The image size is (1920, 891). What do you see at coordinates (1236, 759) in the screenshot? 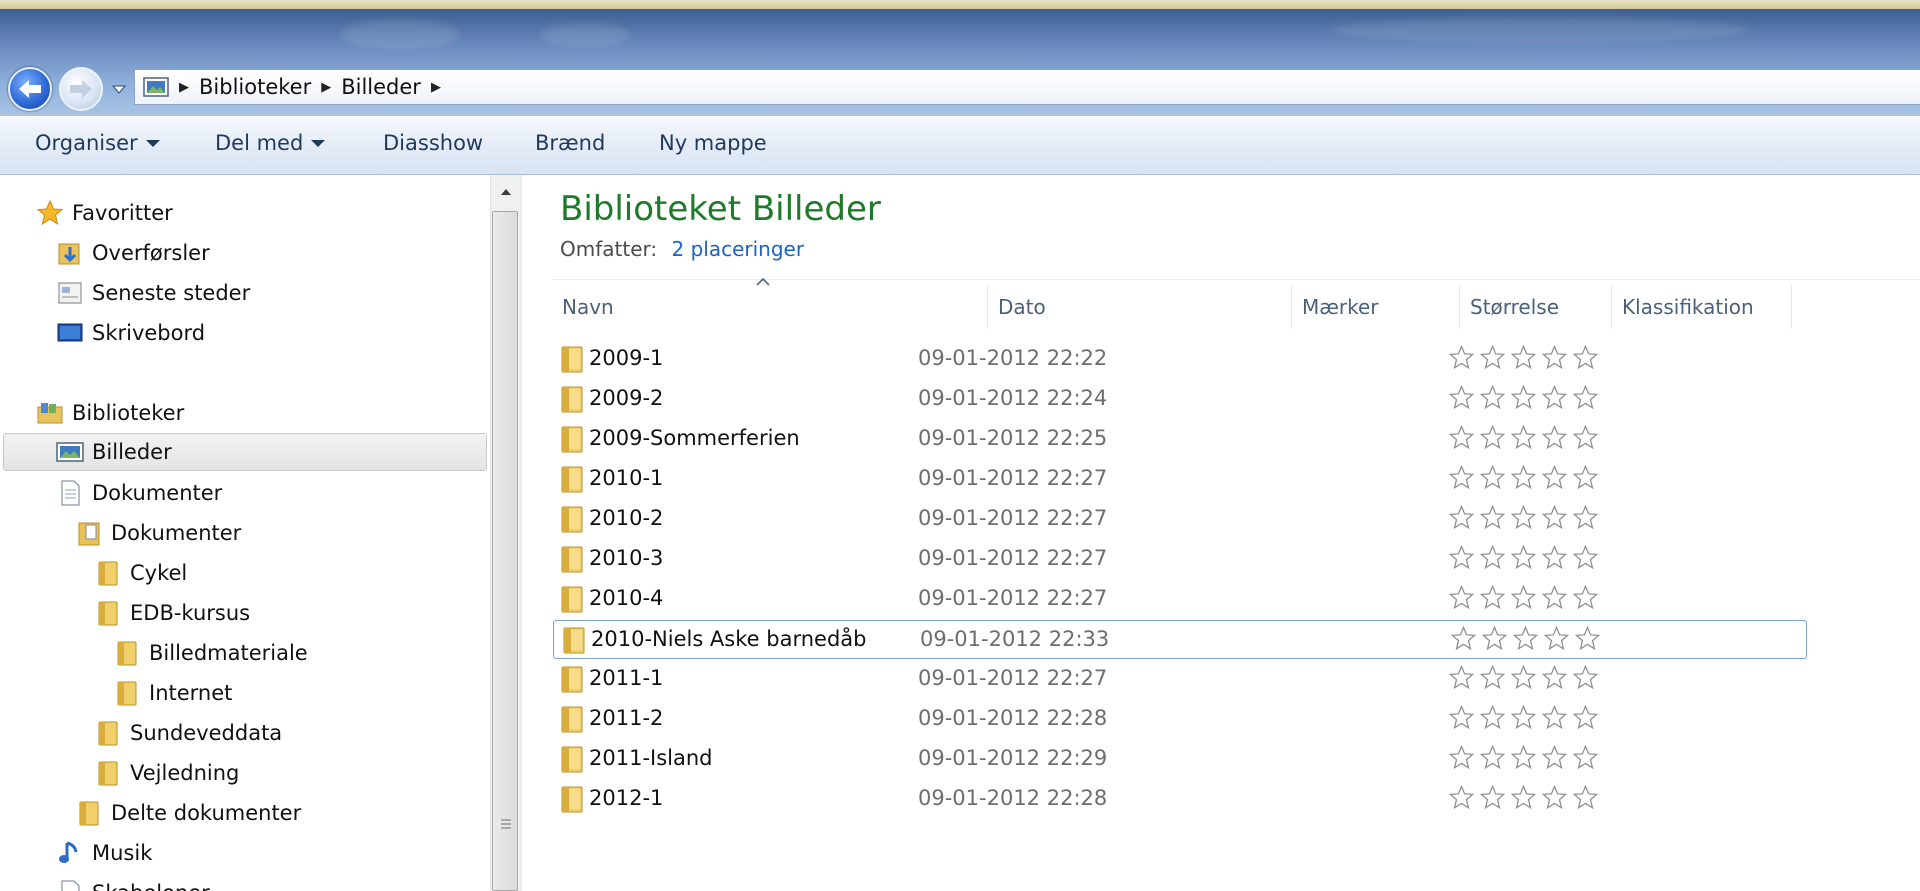
I see `file-row: 2011-Island 09-01-2012 22:29` at bounding box center [1236, 759].